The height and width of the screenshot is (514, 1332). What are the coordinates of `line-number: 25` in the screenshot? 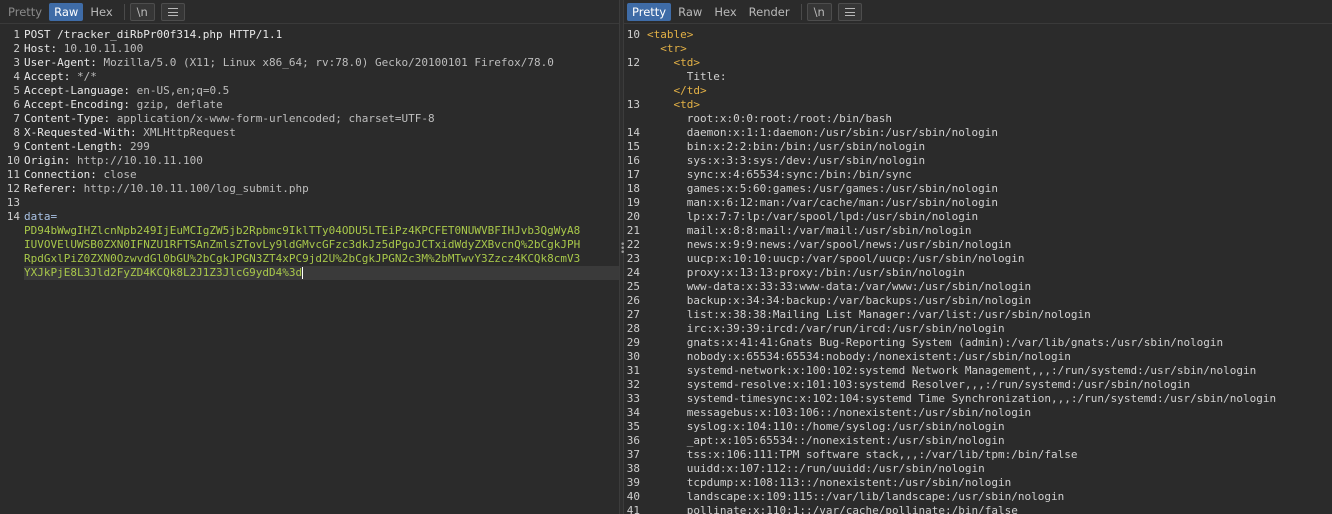 It's located at (633, 286).